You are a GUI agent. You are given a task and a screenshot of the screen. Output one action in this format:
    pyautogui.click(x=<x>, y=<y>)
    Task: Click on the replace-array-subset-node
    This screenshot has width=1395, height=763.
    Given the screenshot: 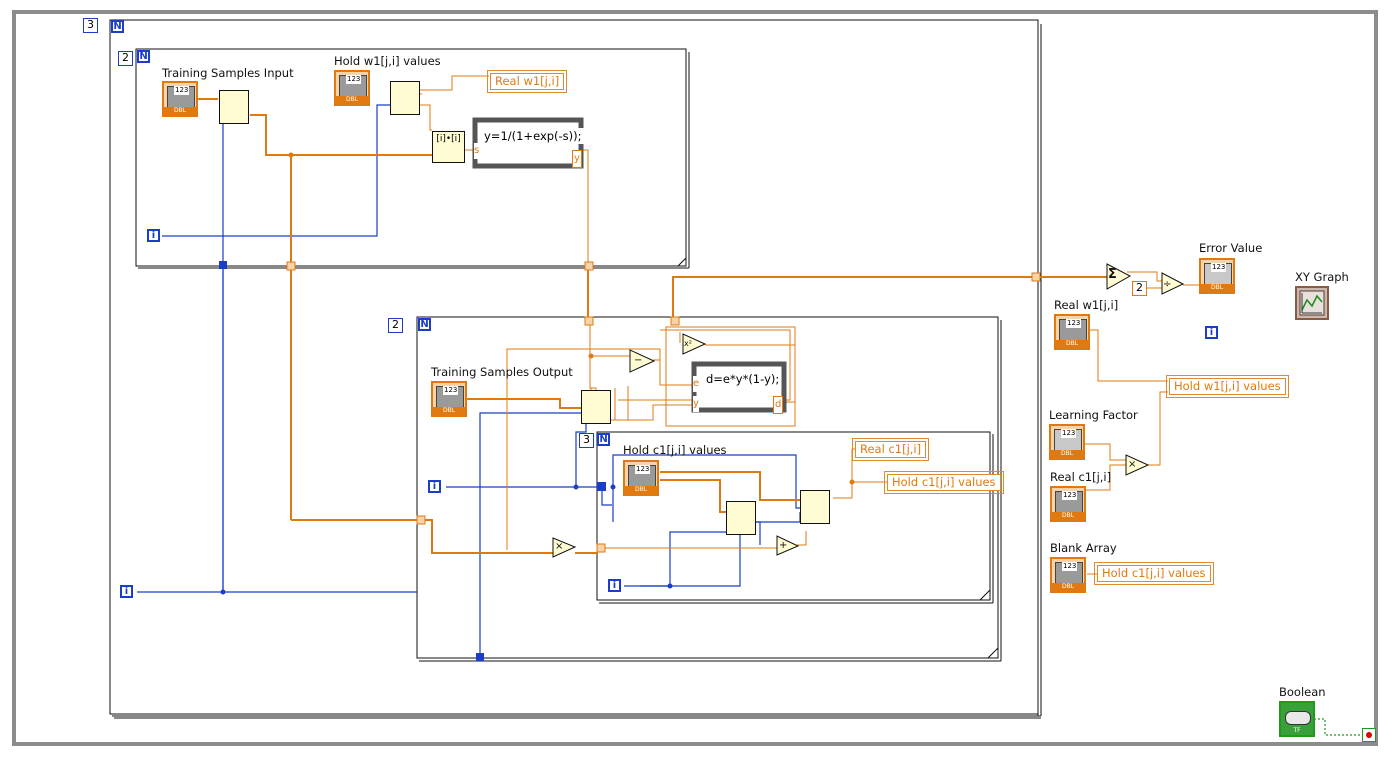 What is the action you would take?
    pyautogui.click(x=815, y=507)
    